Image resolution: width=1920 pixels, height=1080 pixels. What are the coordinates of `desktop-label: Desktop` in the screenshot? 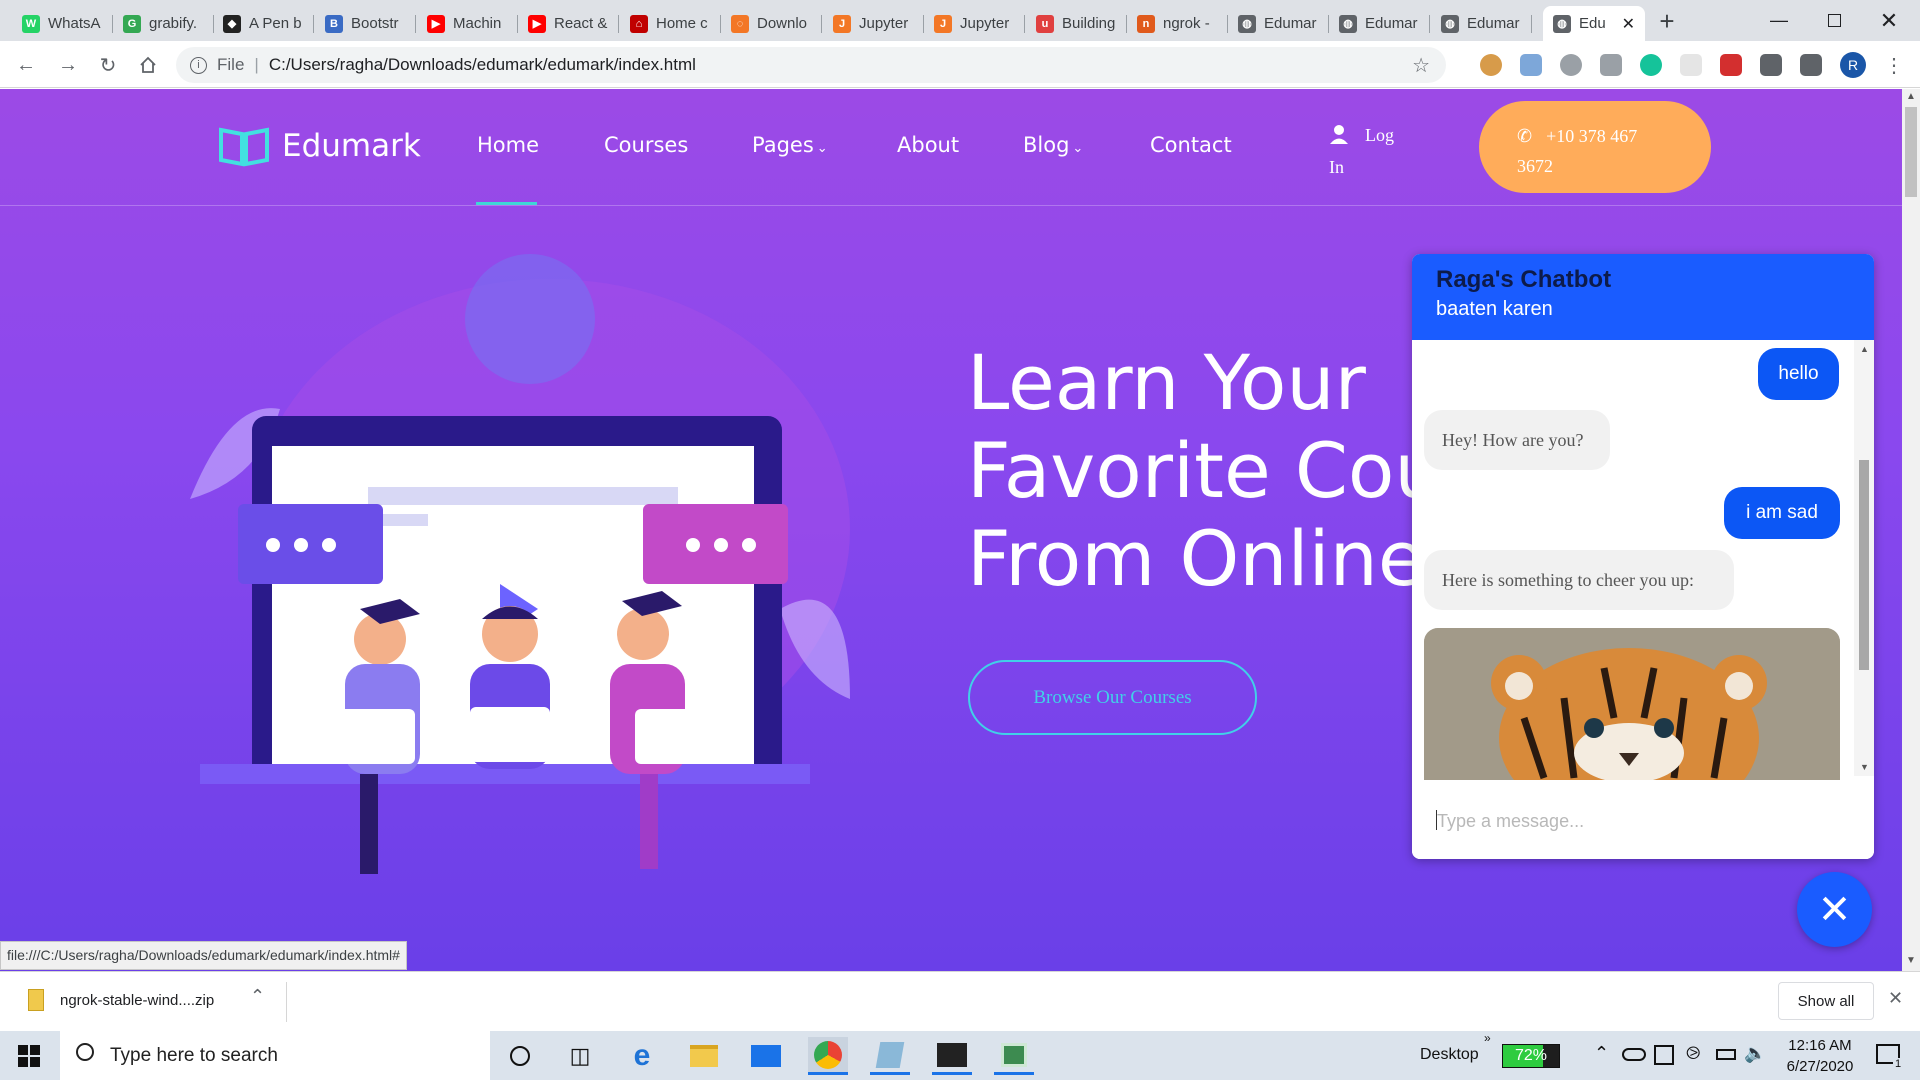 It's located at (1449, 1055).